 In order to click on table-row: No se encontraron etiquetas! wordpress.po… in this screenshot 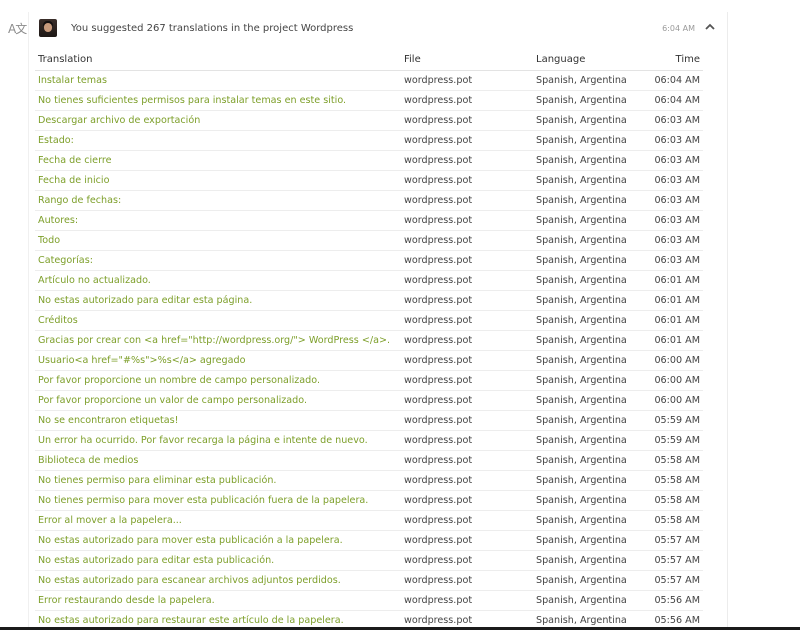, I will do `click(369, 421)`.